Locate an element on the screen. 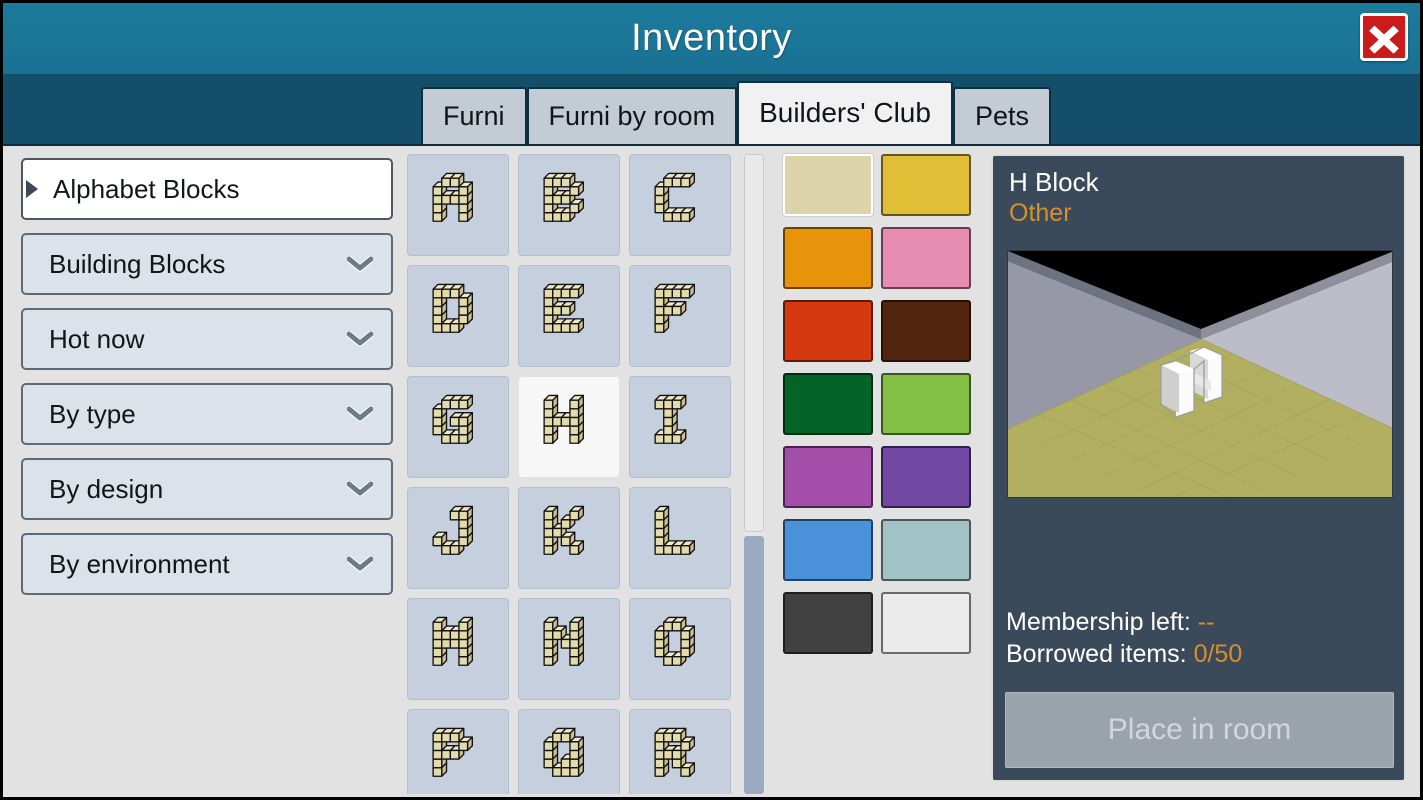  color-swatch-blue is located at coordinates (828, 550).